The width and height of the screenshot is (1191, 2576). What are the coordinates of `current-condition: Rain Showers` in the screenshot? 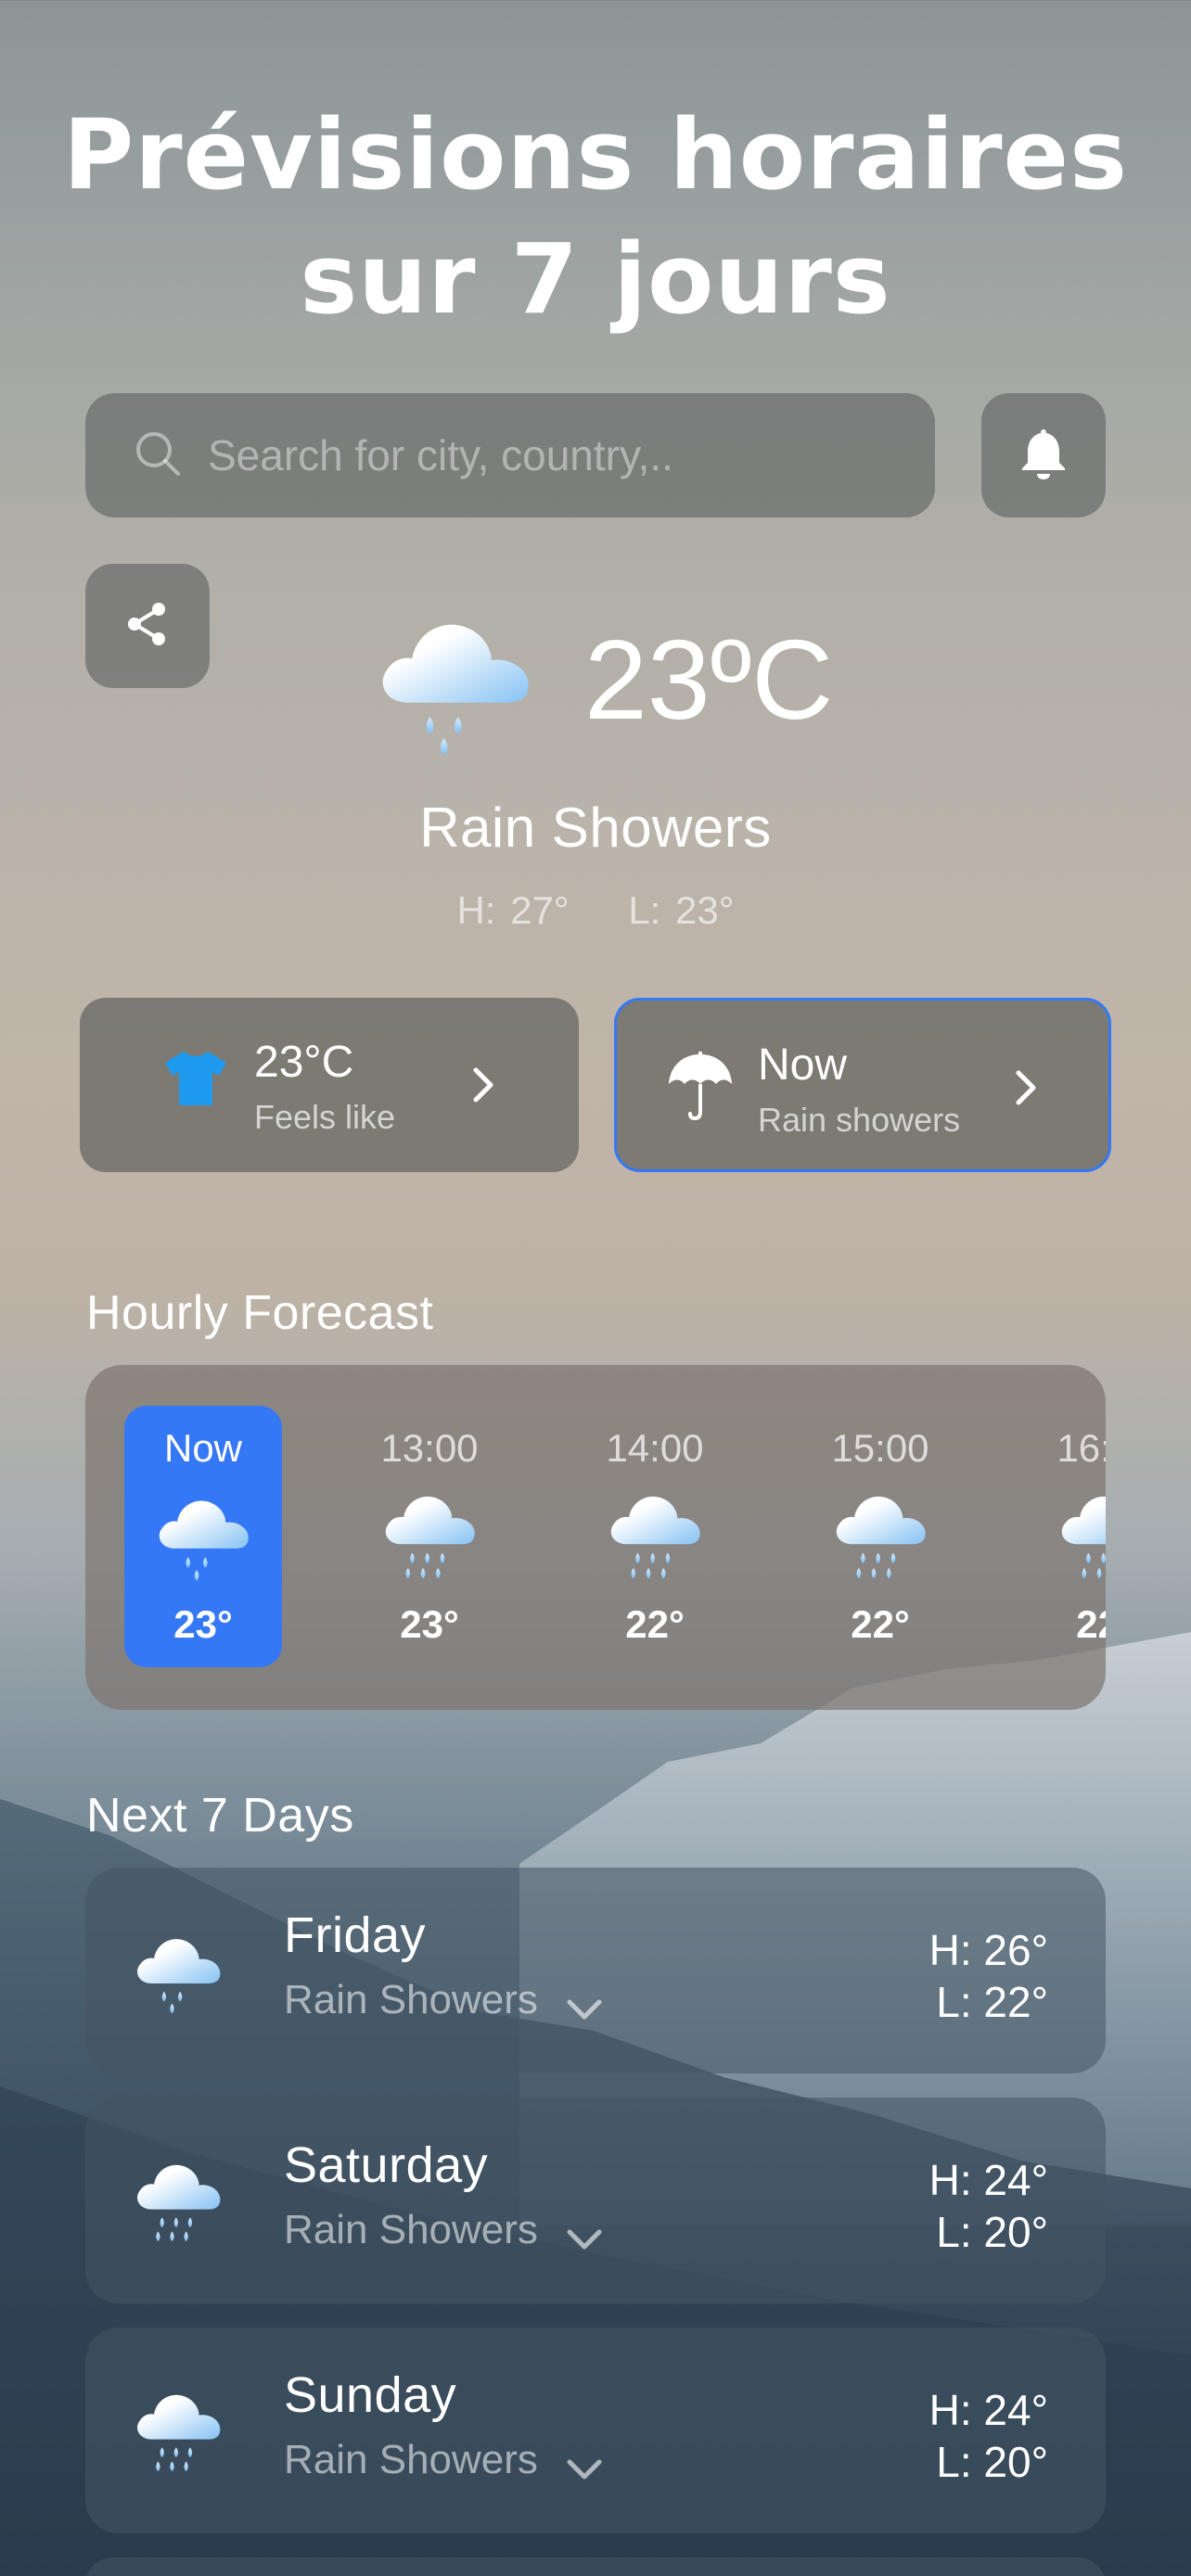 It's located at (595, 828).